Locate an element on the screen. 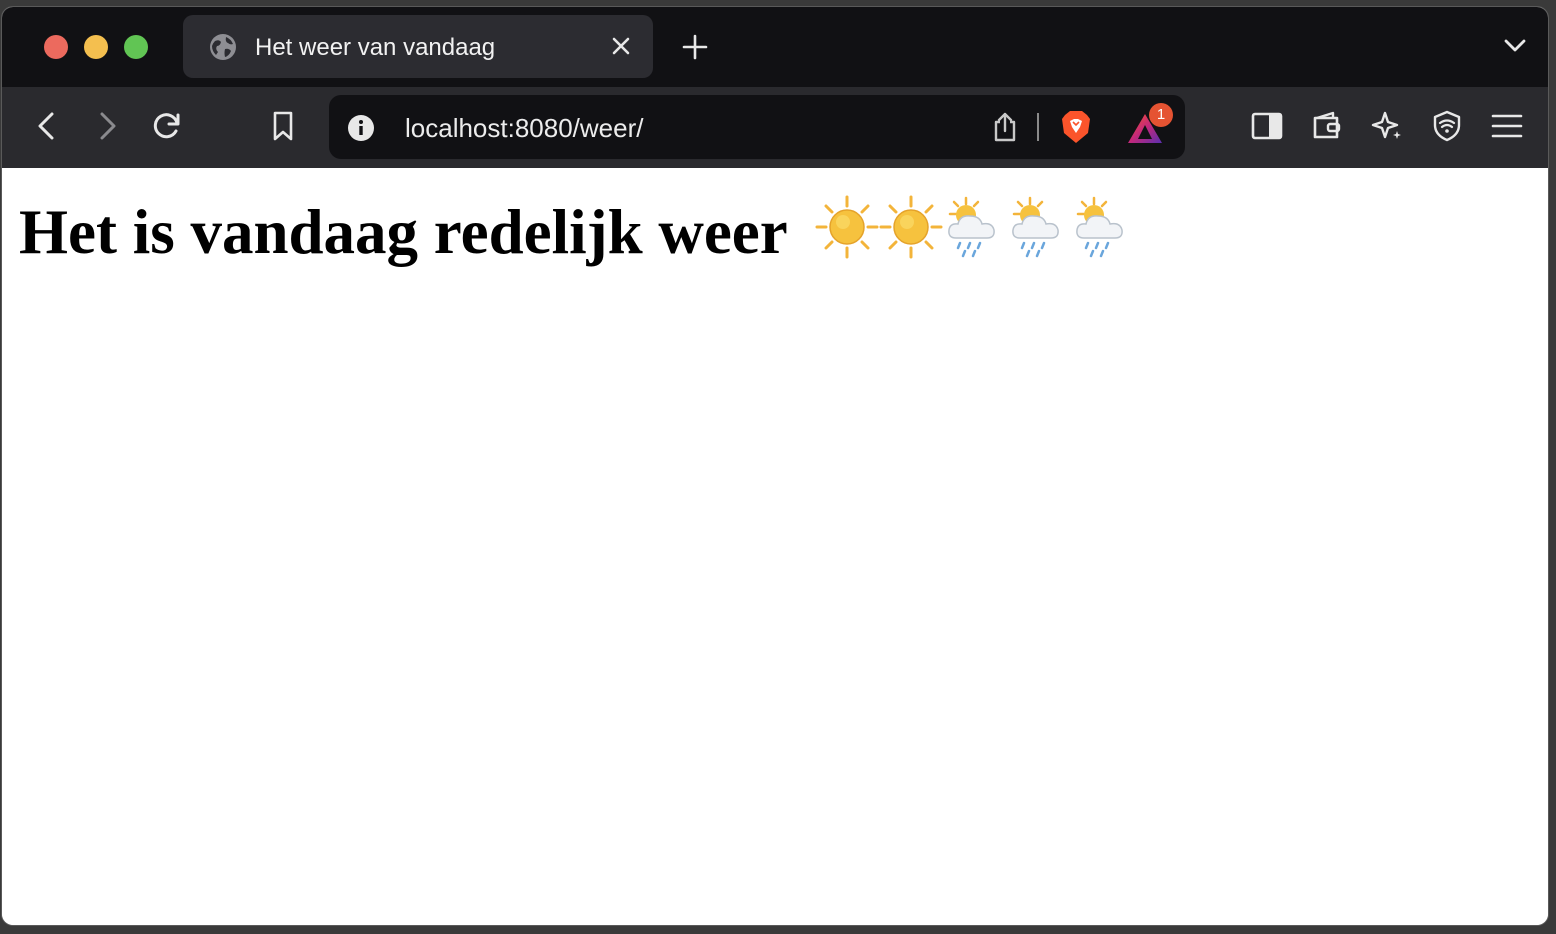 This screenshot has height=934, width=1556. window-minimize-button is located at coordinates (96, 47).